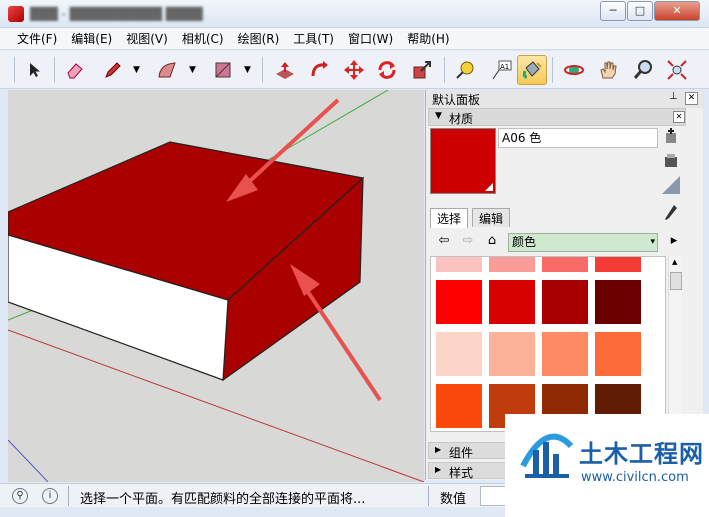 The height and width of the screenshot is (517, 709). Describe the element at coordinates (677, 11) in the screenshot. I see `close-button: ✕` at that location.